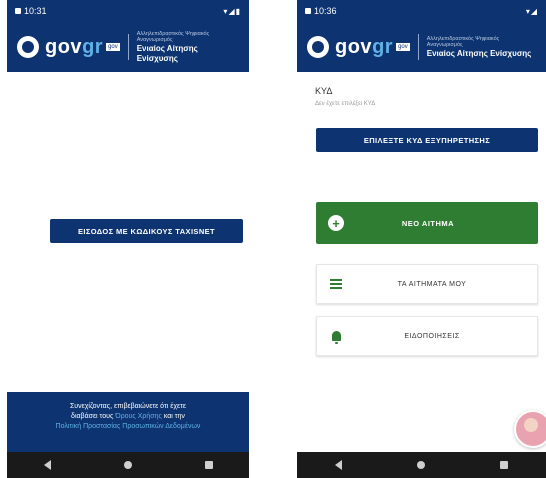 The width and height of the screenshot is (546, 478). Describe the element at coordinates (427, 140) in the screenshot. I see `select-kyd-button: ΕΠΙΛΕΞΤΕ ΚΥΔ ΕΞΥΠΗΡΕΤΗΣΗΣ` at that location.